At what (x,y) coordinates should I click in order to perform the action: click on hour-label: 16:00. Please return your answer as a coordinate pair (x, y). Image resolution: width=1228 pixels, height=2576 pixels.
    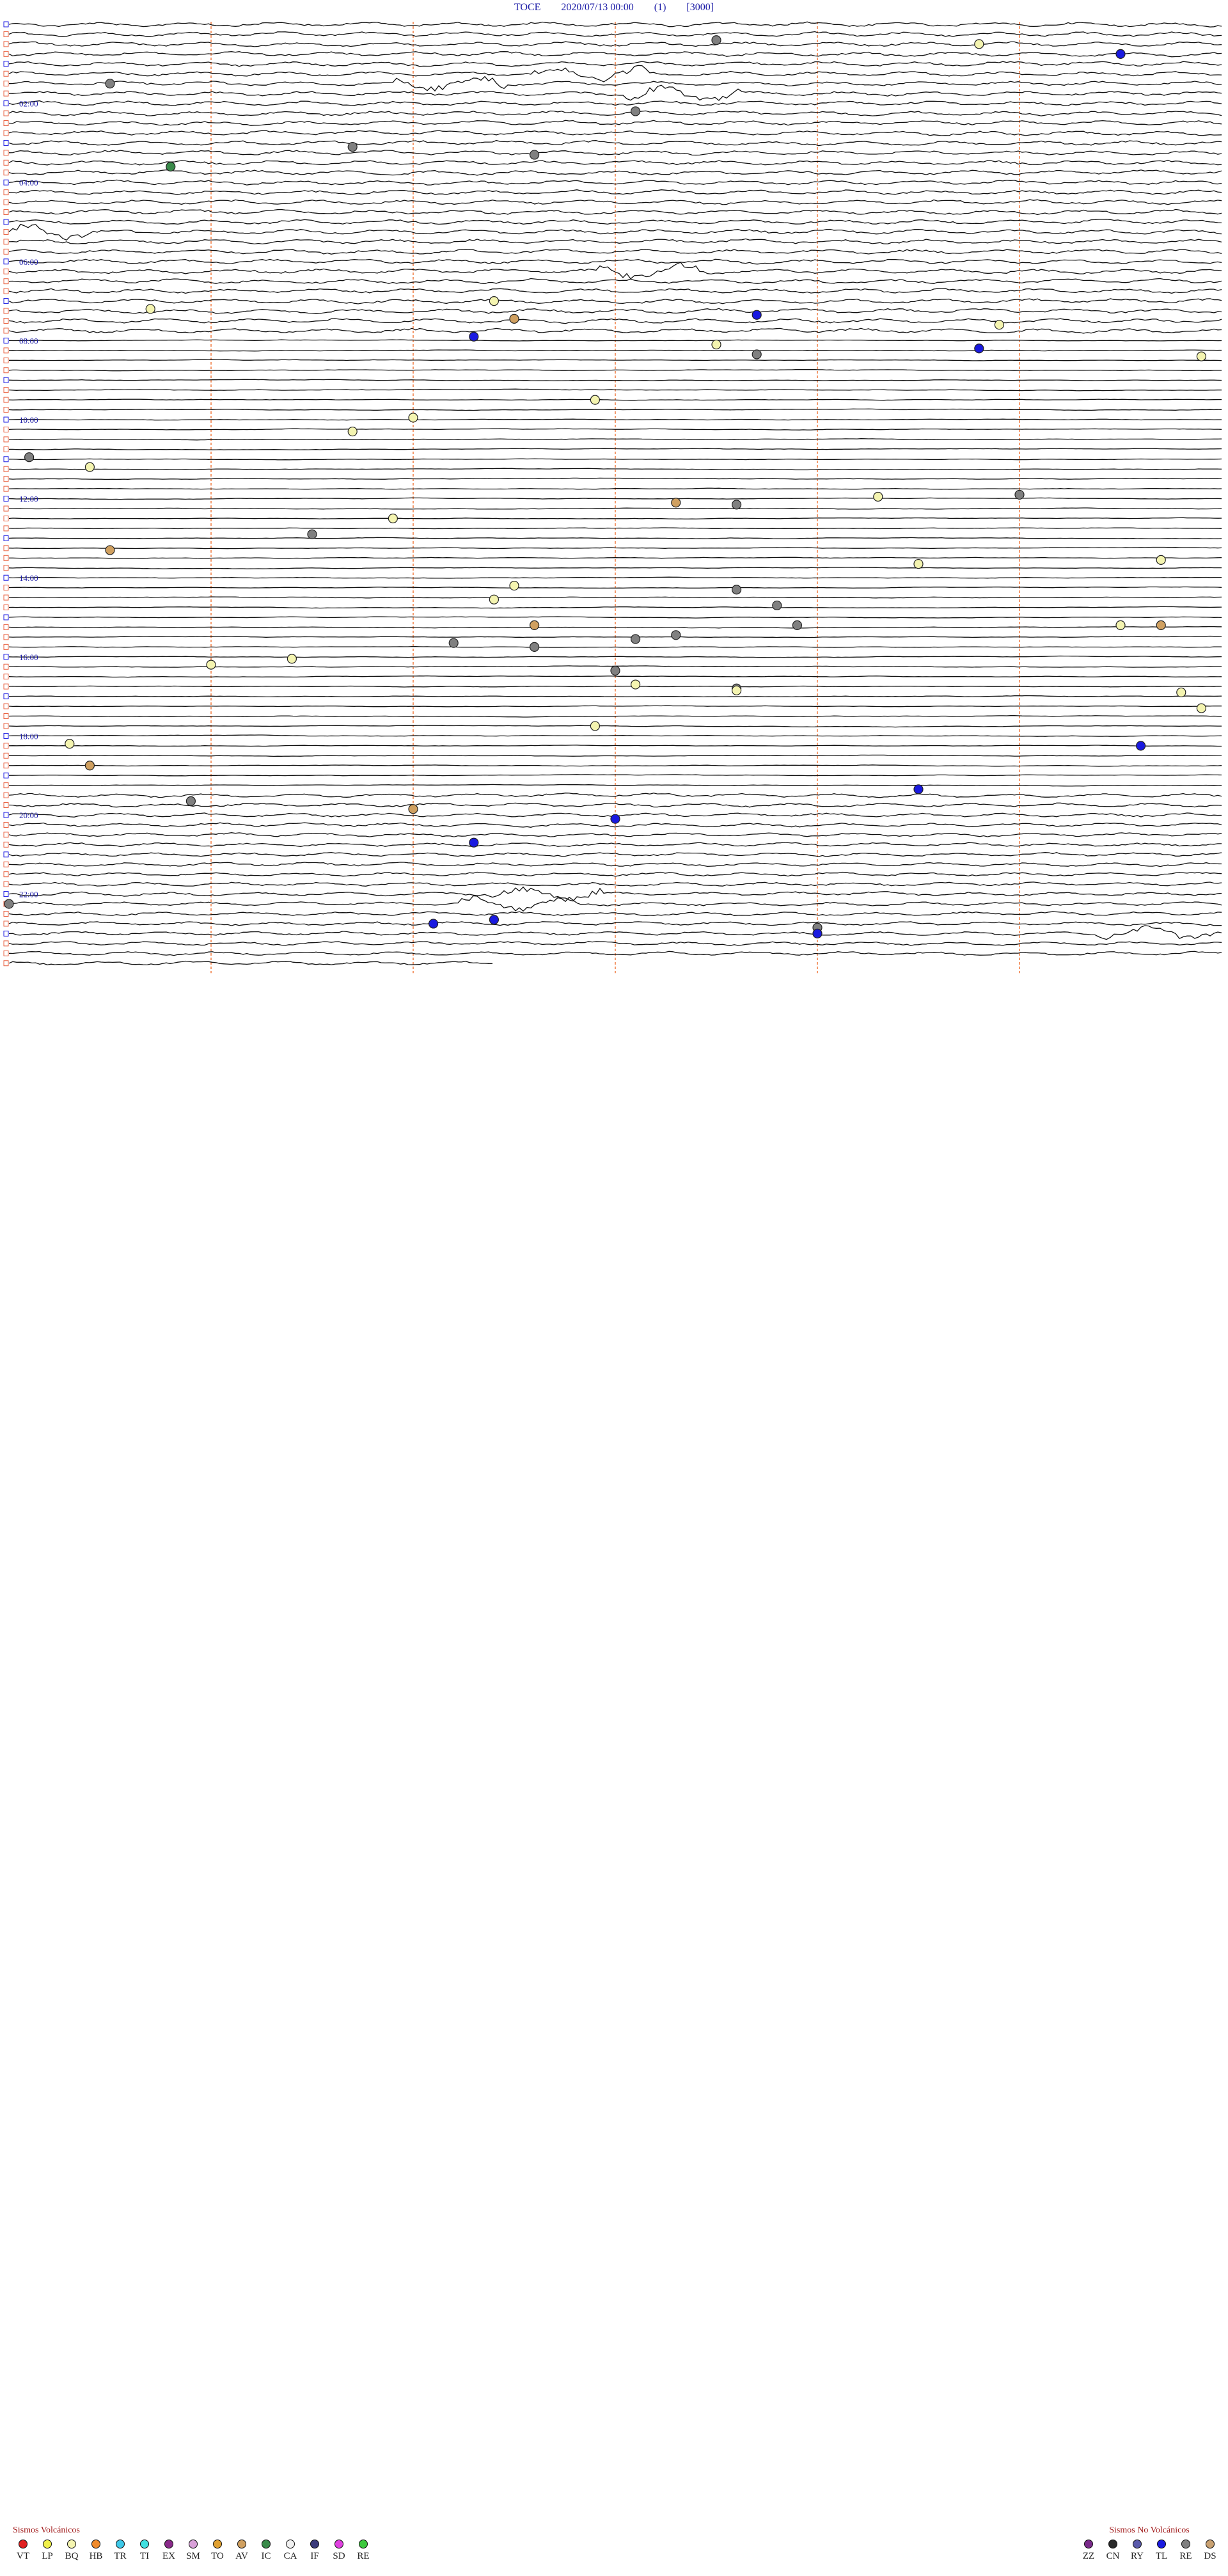
    Looking at the image, I should click on (28, 657).